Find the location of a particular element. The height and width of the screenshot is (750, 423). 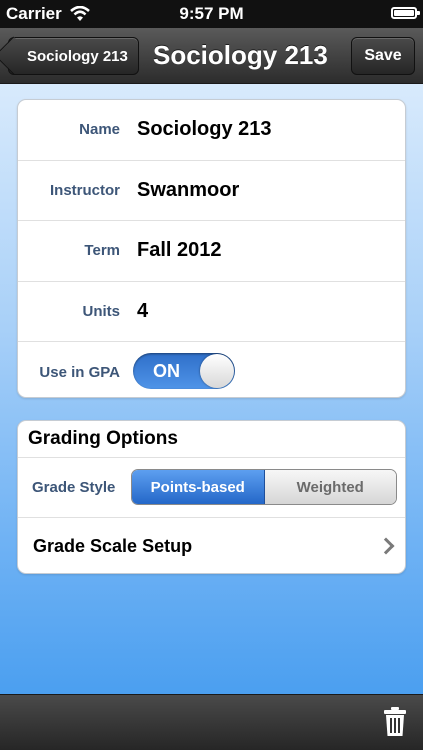

grade-scale-setup-row: Grade Scale Setup is located at coordinates (211, 545).